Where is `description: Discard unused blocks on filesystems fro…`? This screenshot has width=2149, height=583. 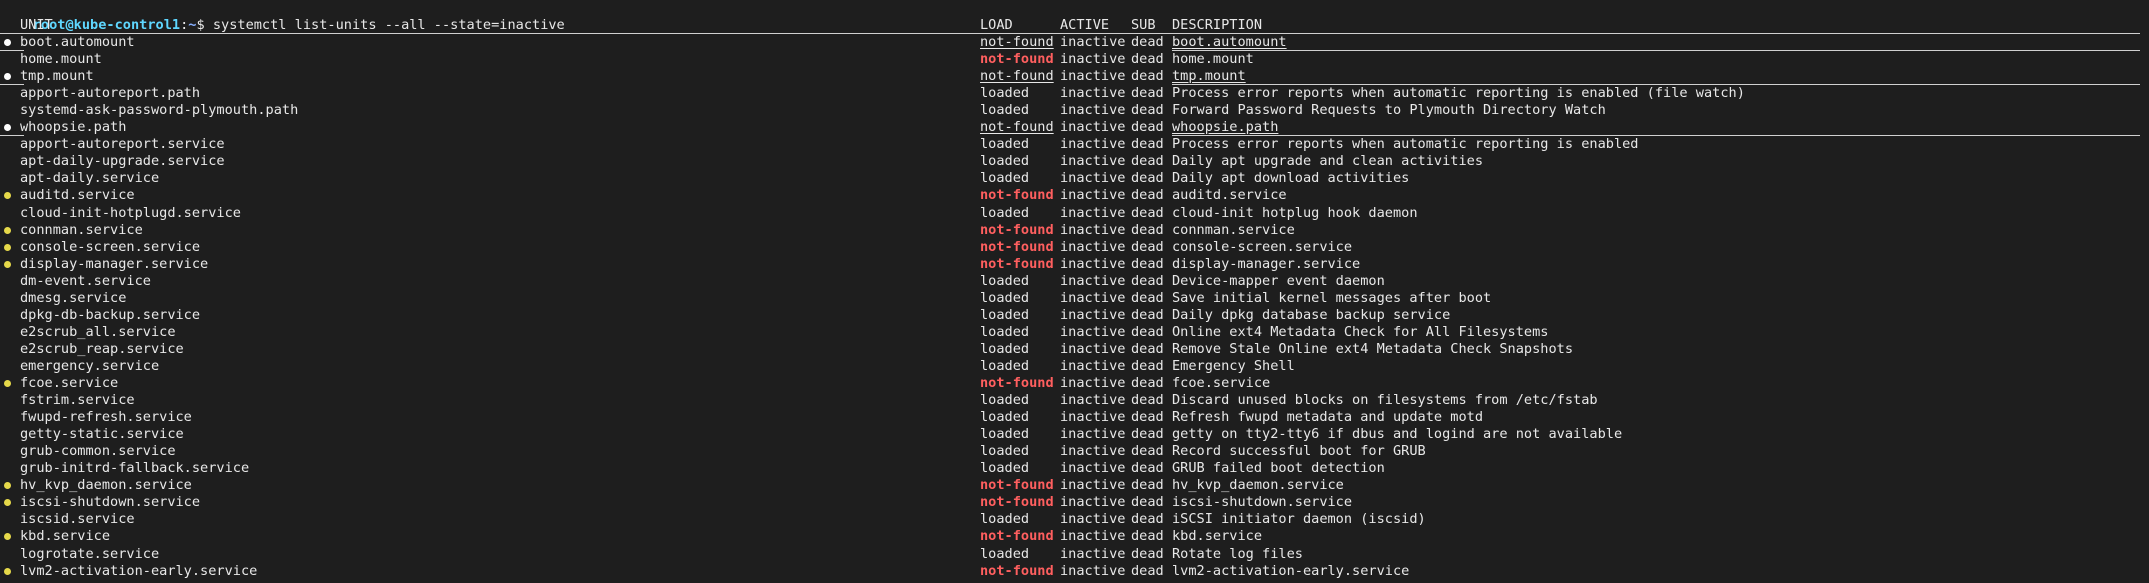 description: Discard unused blocks on filesystems fro… is located at coordinates (1385, 400).